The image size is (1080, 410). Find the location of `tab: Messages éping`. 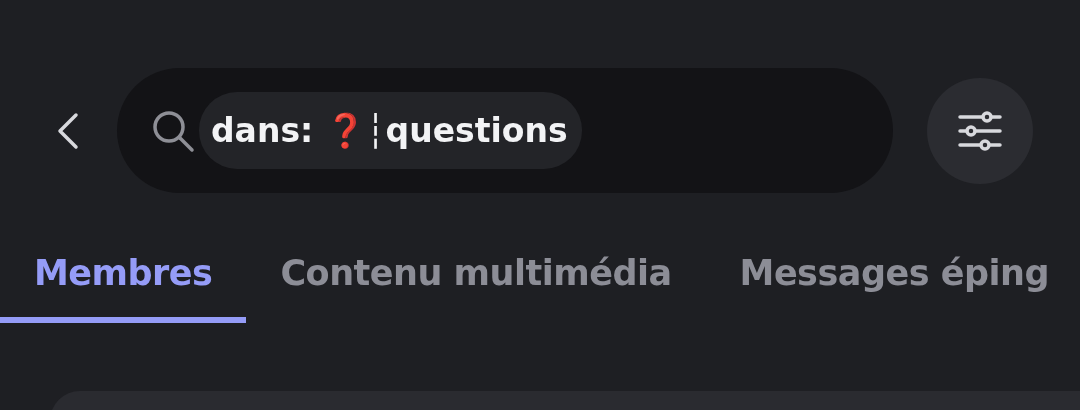

tab: Messages éping is located at coordinates (892, 276).